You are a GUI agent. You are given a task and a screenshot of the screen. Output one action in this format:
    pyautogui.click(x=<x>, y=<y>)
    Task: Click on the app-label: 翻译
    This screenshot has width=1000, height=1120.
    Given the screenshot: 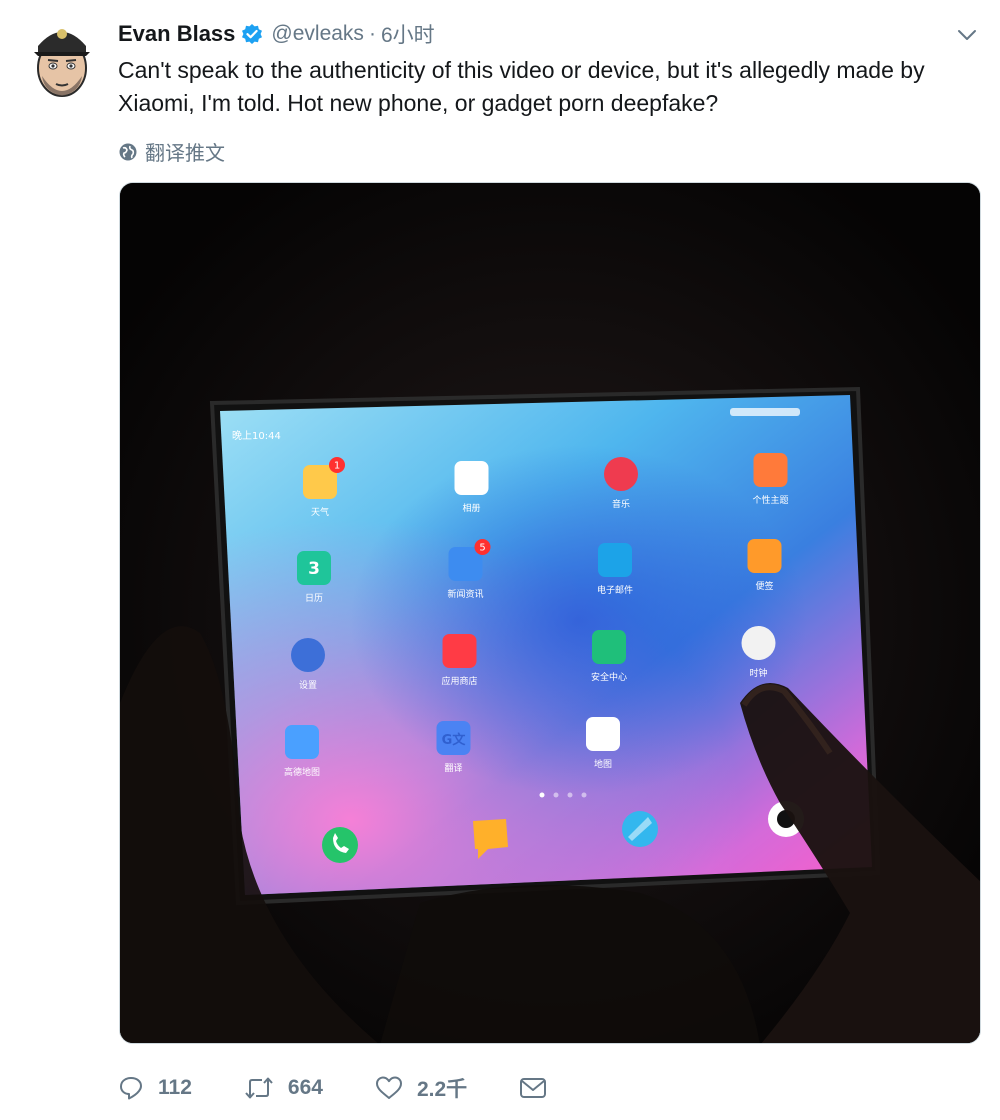 What is the action you would take?
    pyautogui.click(x=453, y=768)
    